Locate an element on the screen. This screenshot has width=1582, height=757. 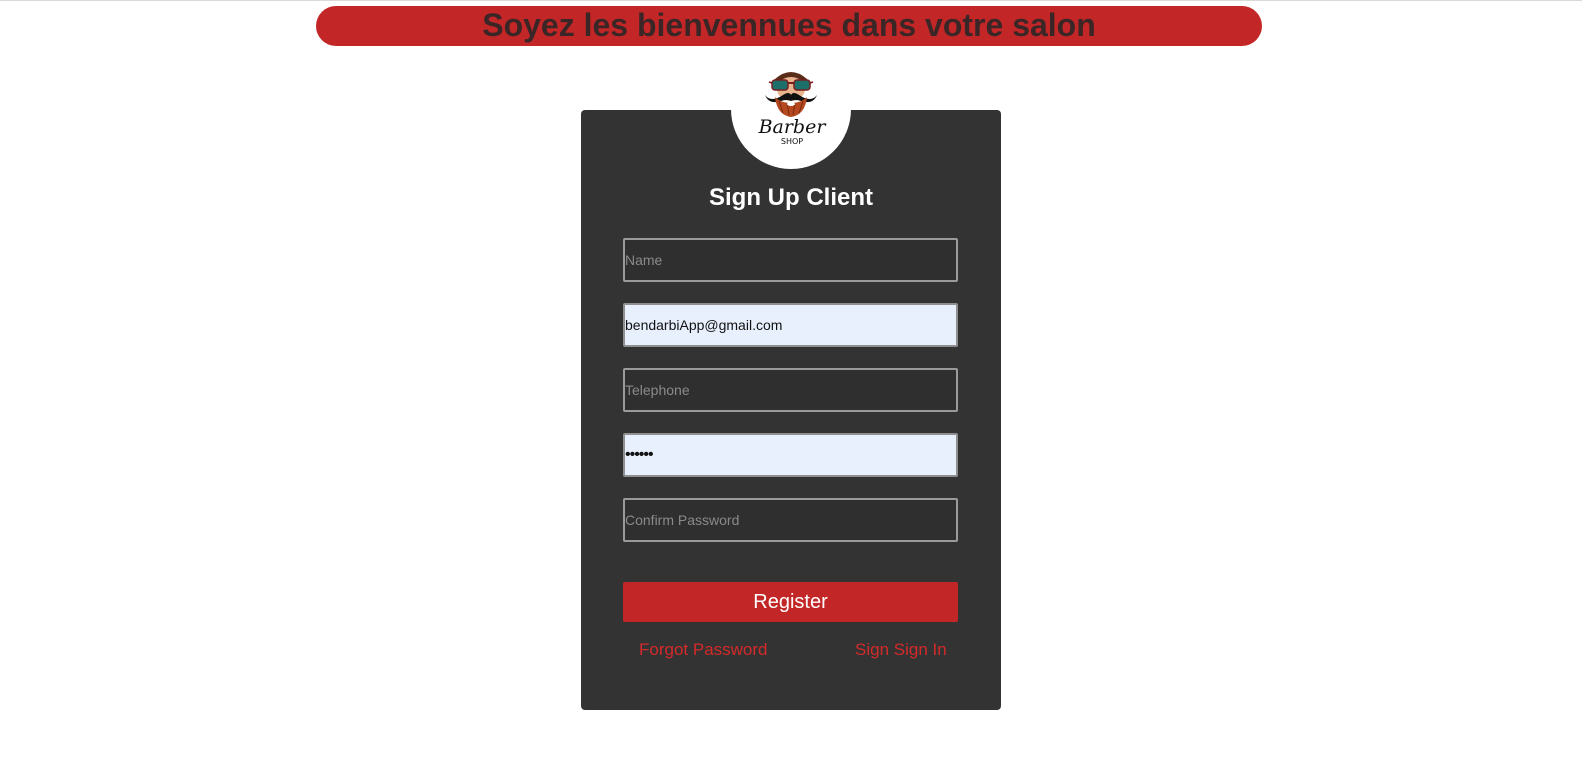
welcome-banner: Soyez les bienvennues dans votre salon is located at coordinates (789, 26).